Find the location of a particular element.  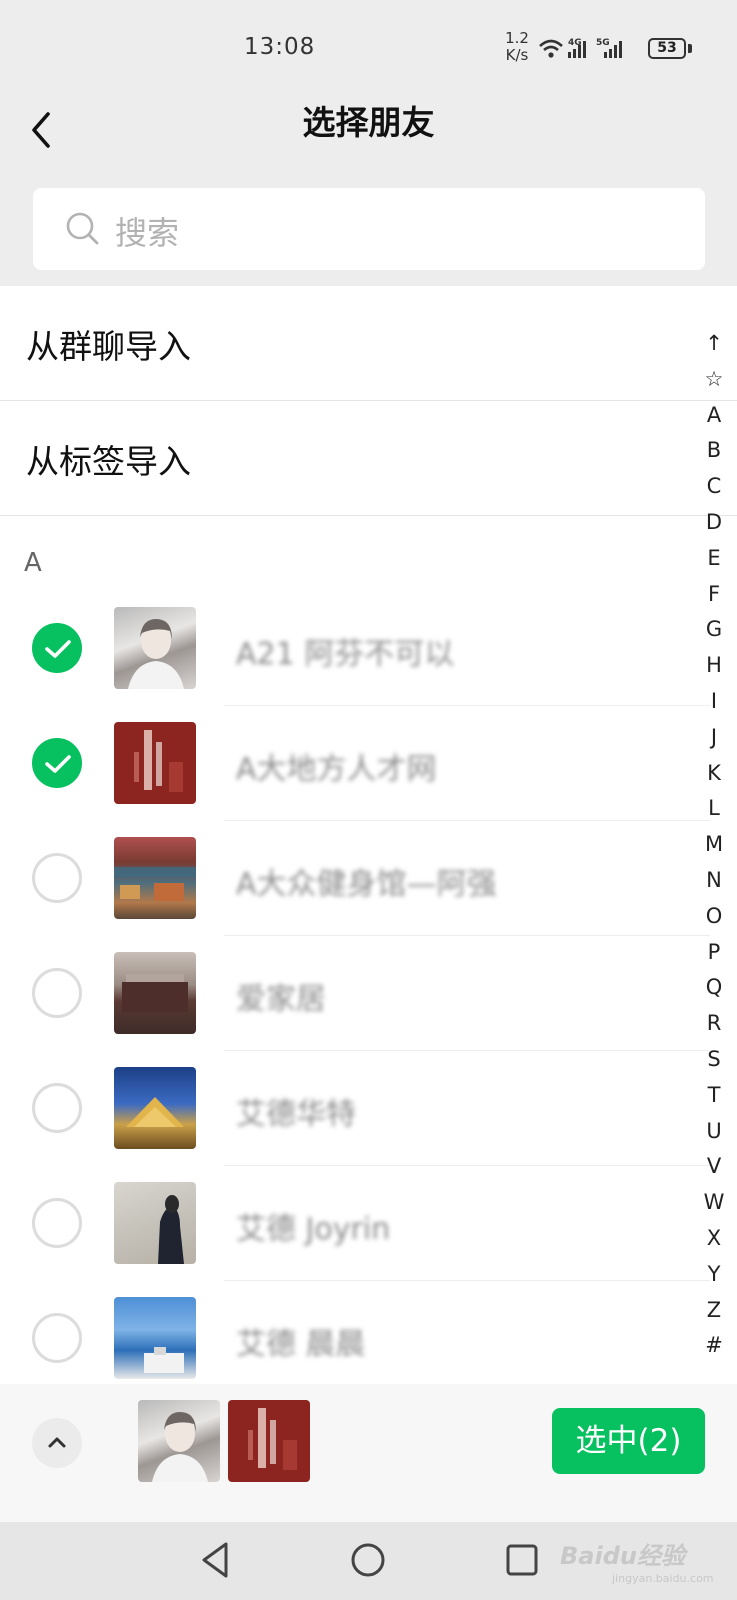

index-letter: Y is located at coordinates (714, 1275).